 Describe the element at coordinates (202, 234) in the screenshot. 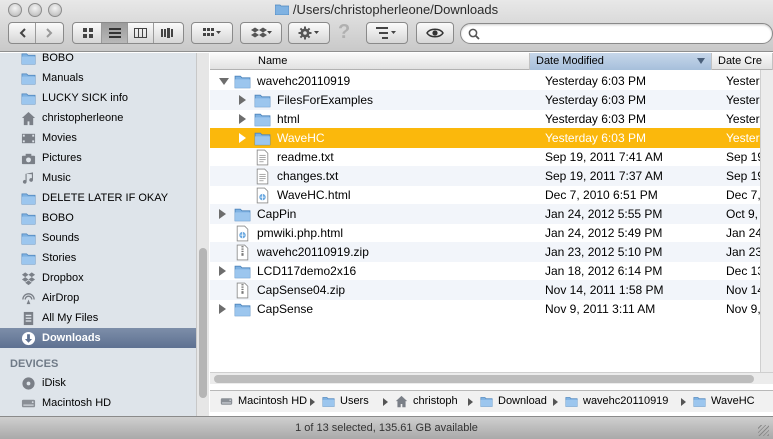

I see `sidebar-scrollbar` at that location.